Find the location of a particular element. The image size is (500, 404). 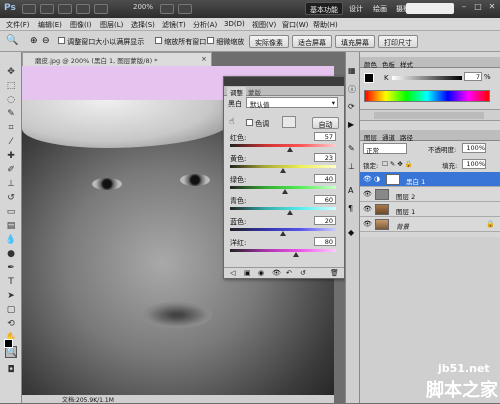

history-brush-tool-icon: ↺ is located at coordinates (11, 198).